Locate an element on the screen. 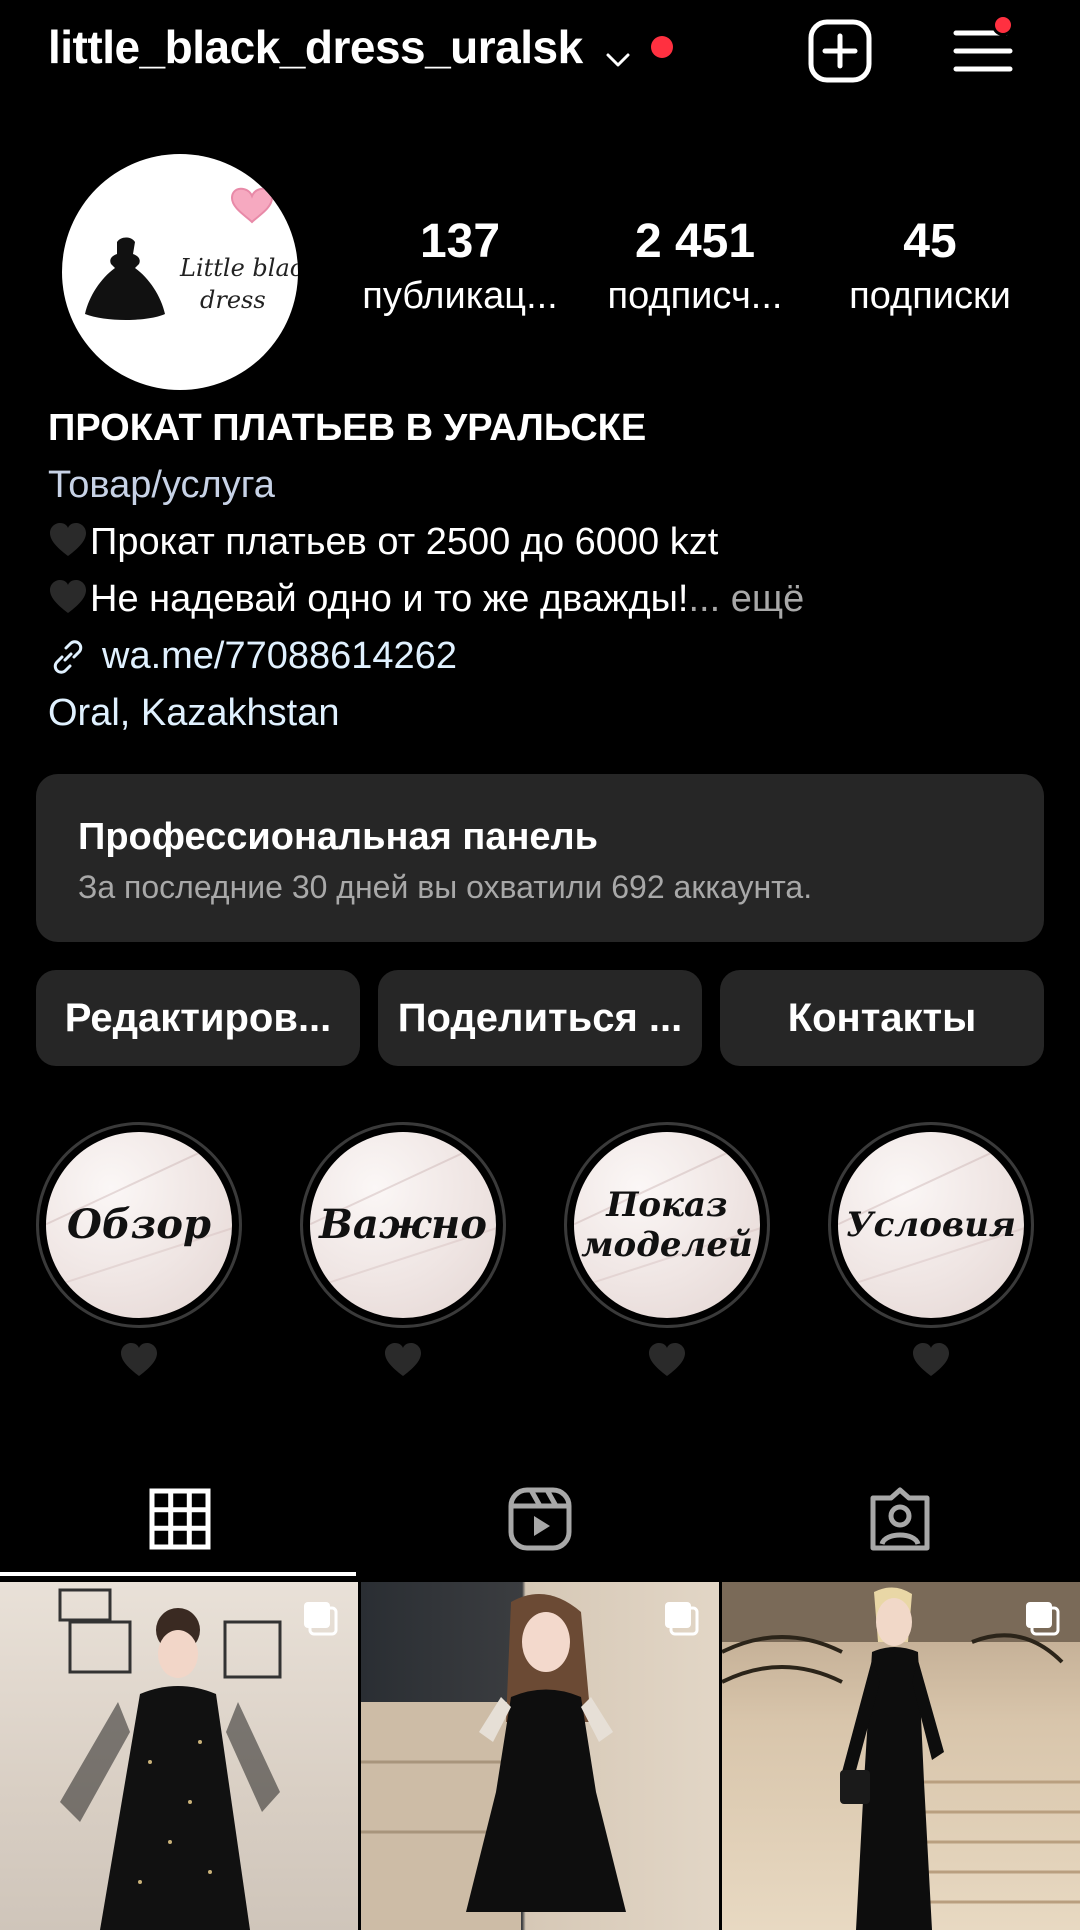 Image resolution: width=1080 pixels, height=1930 pixels. username: little_black_dress_uralsk is located at coordinates (315, 47).